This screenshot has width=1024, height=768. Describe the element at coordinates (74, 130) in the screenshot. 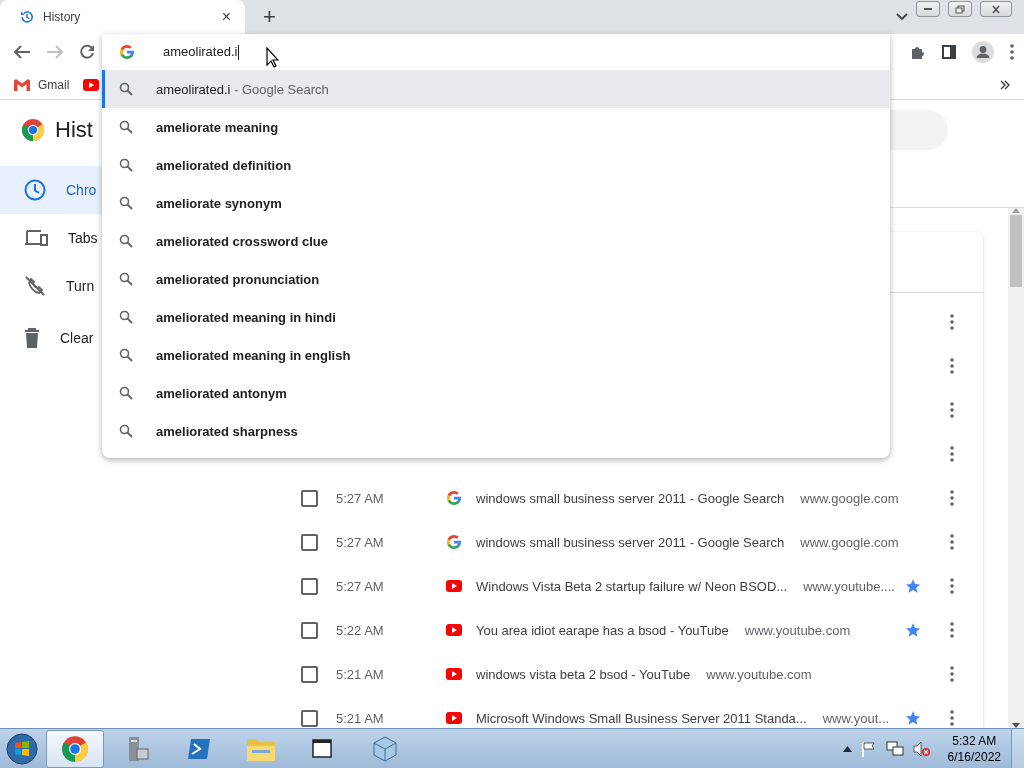

I see `page-title: Hist` at that location.